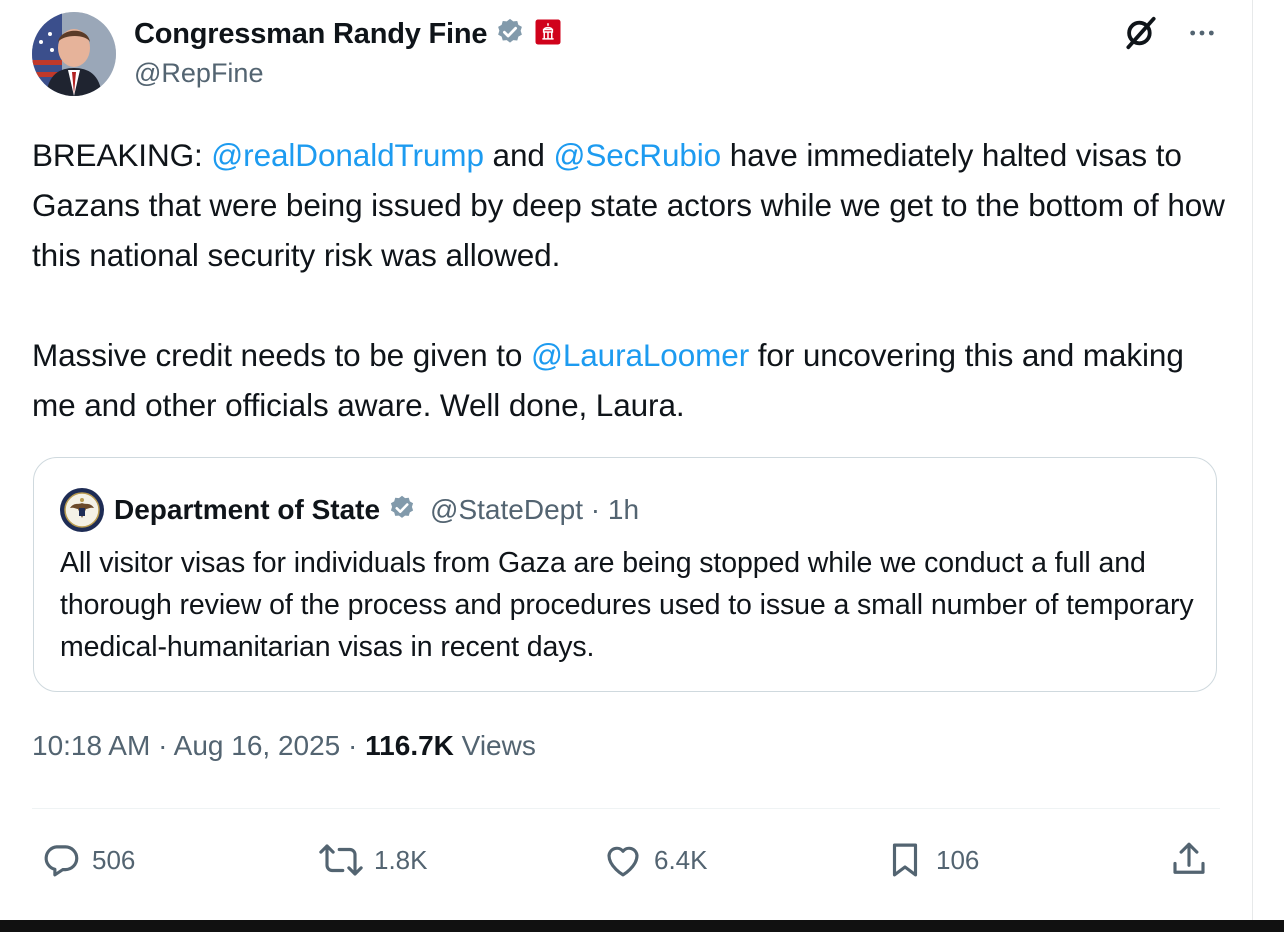 The width and height of the screenshot is (1284, 932). What do you see at coordinates (122, 155) in the screenshot?
I see `text-segment: BREAKING:` at bounding box center [122, 155].